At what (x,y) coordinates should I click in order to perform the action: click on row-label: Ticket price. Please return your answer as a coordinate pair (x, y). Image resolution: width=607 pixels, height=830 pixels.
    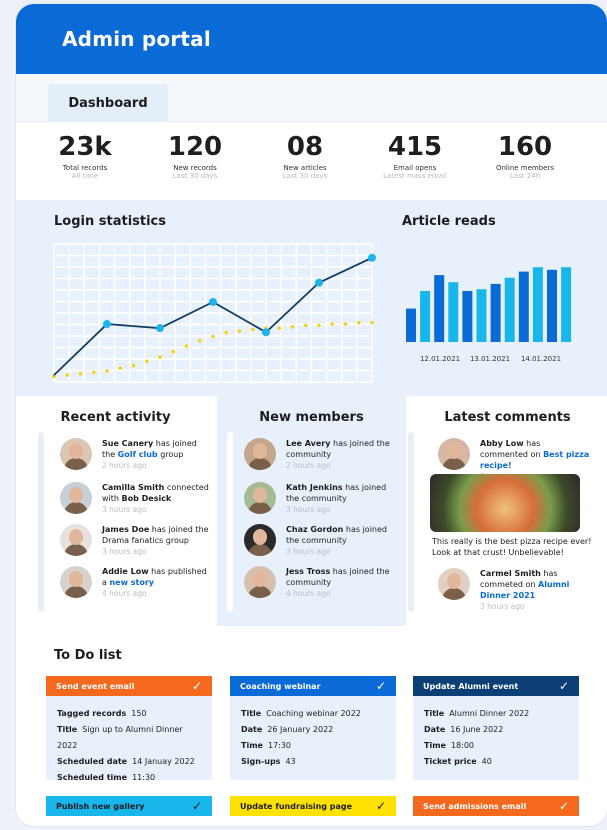
    Looking at the image, I should click on (450, 761).